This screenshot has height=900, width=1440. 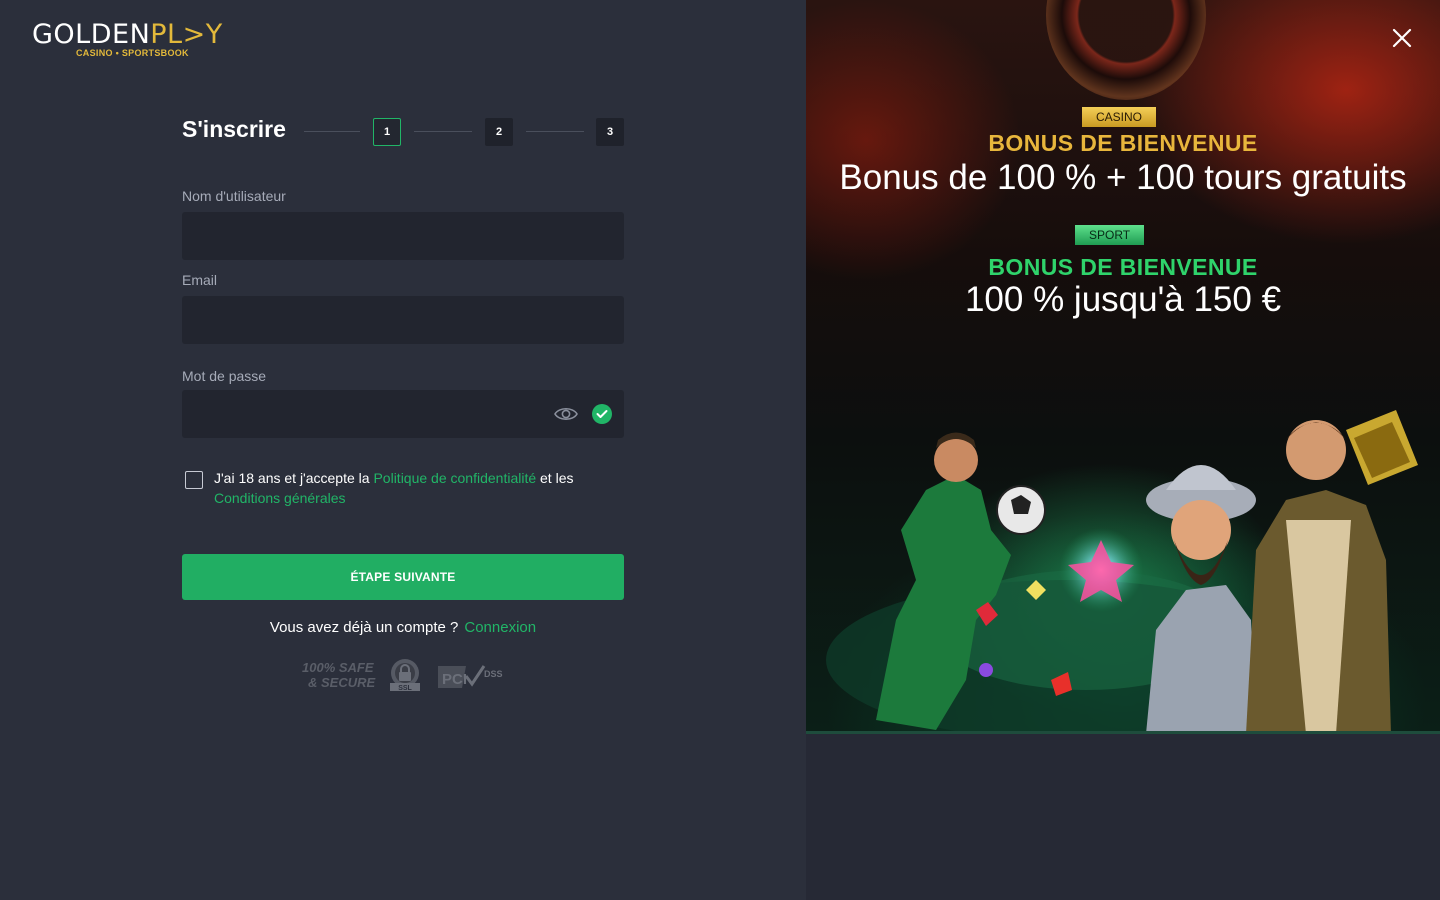 I want to click on privacy-policy-link: Politique de confidentialité, so click(x=454, y=478).